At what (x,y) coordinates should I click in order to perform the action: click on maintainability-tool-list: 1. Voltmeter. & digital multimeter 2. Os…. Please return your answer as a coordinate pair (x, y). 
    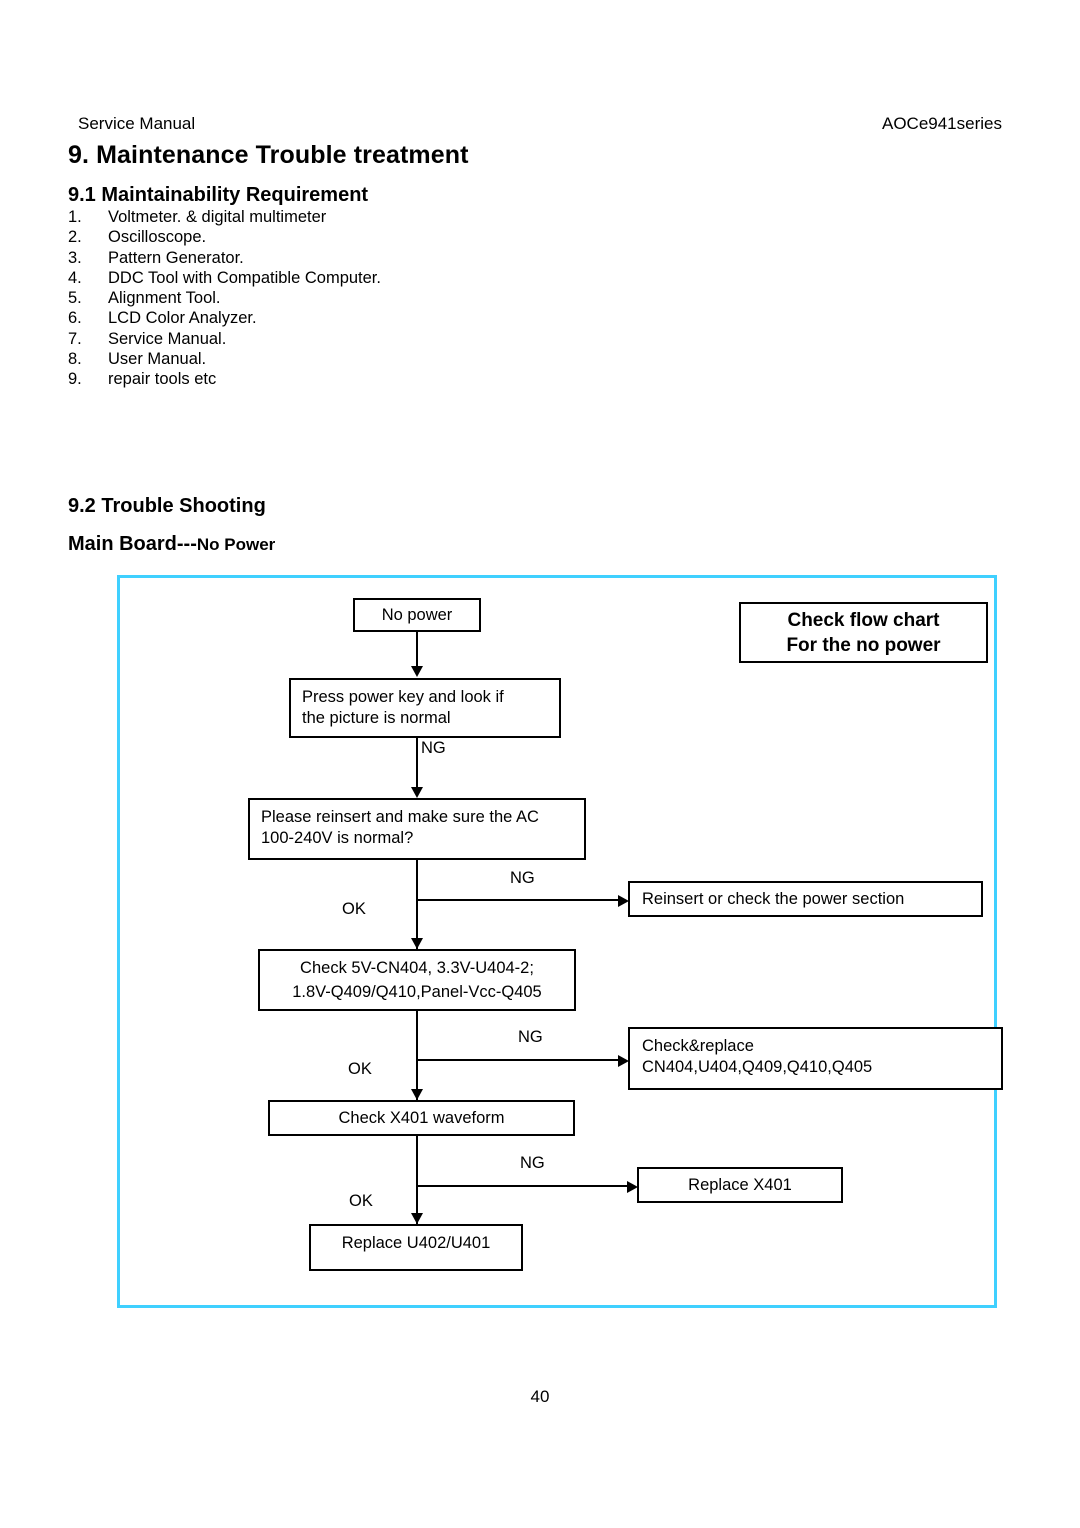
    Looking at the image, I should click on (328, 298).